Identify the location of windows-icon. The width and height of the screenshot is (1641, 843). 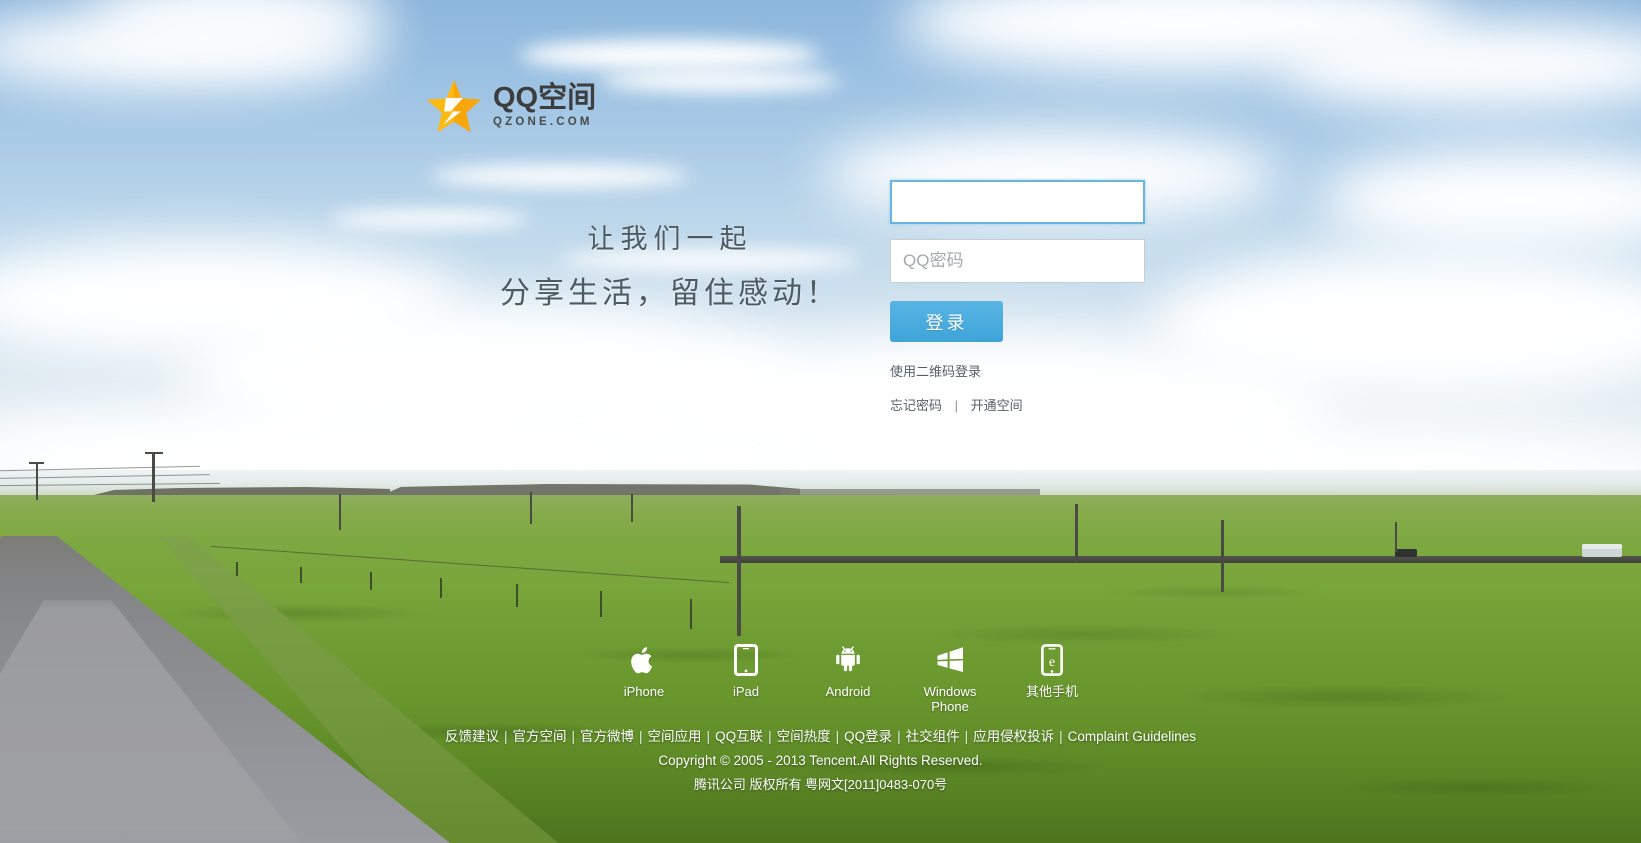
(950, 660).